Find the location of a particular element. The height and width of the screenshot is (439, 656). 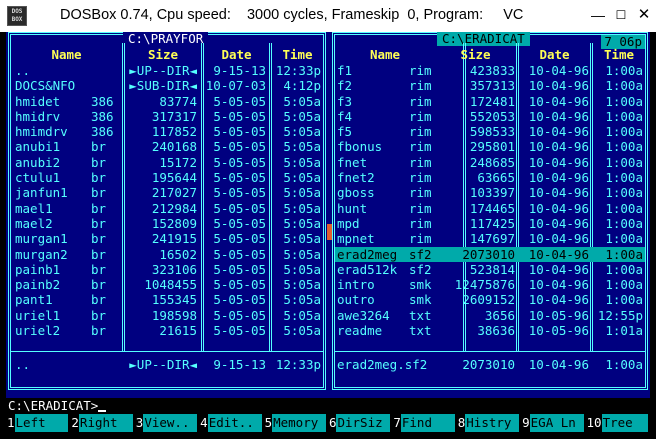

file-size: 217027 is located at coordinates (174, 193).